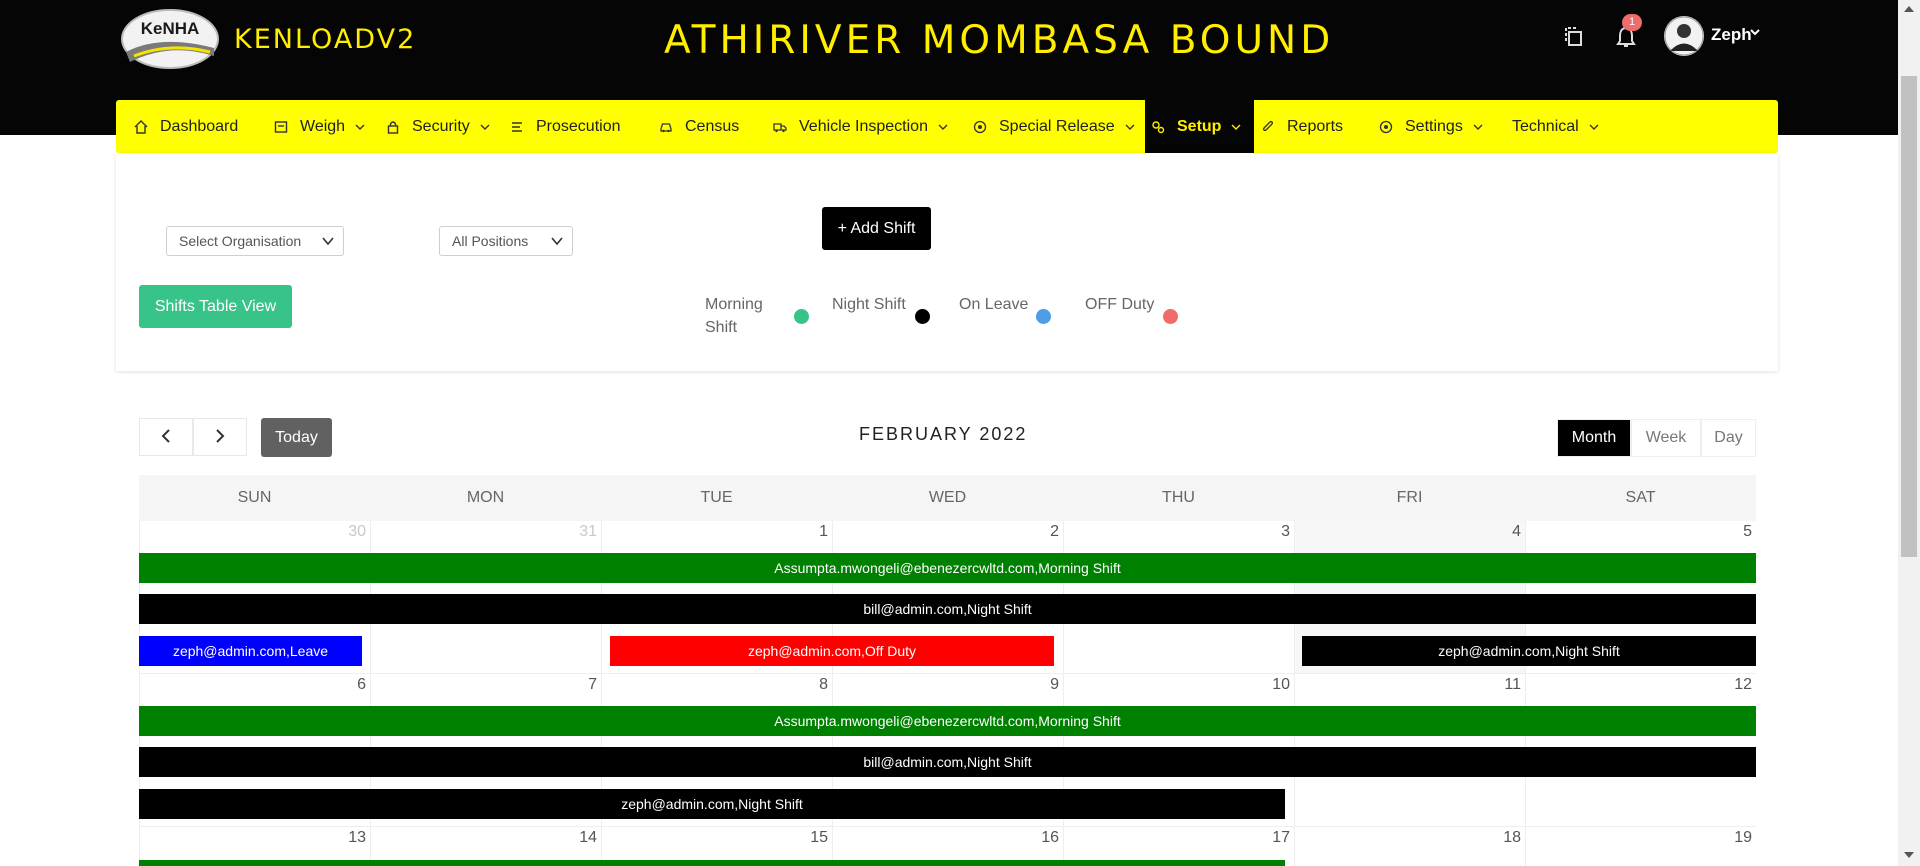  What do you see at coordinates (922, 316) in the screenshot?
I see `legend-night-dot` at bounding box center [922, 316].